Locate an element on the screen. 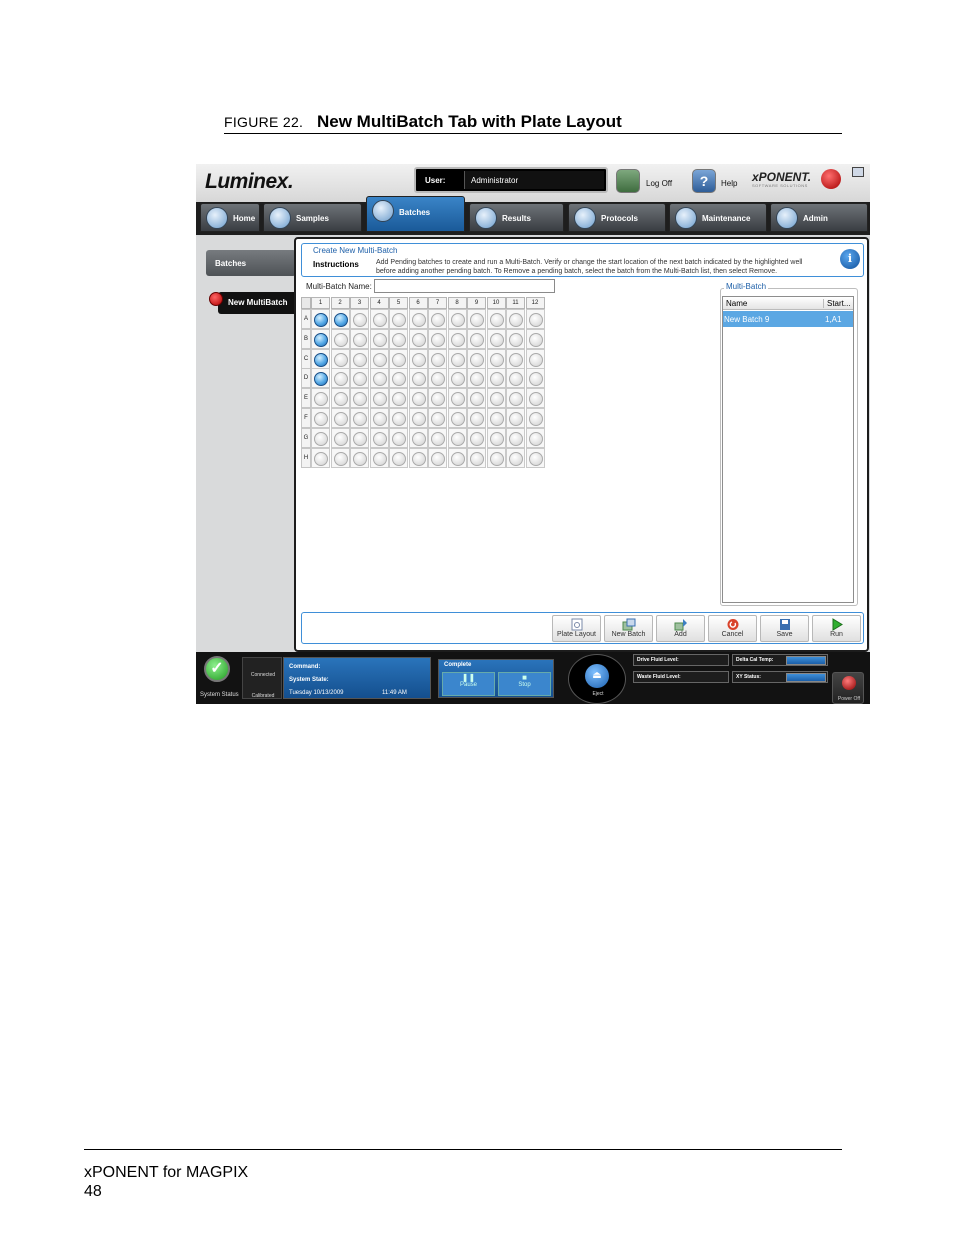  sidebar-item-batches: Batches is located at coordinates (251, 263).